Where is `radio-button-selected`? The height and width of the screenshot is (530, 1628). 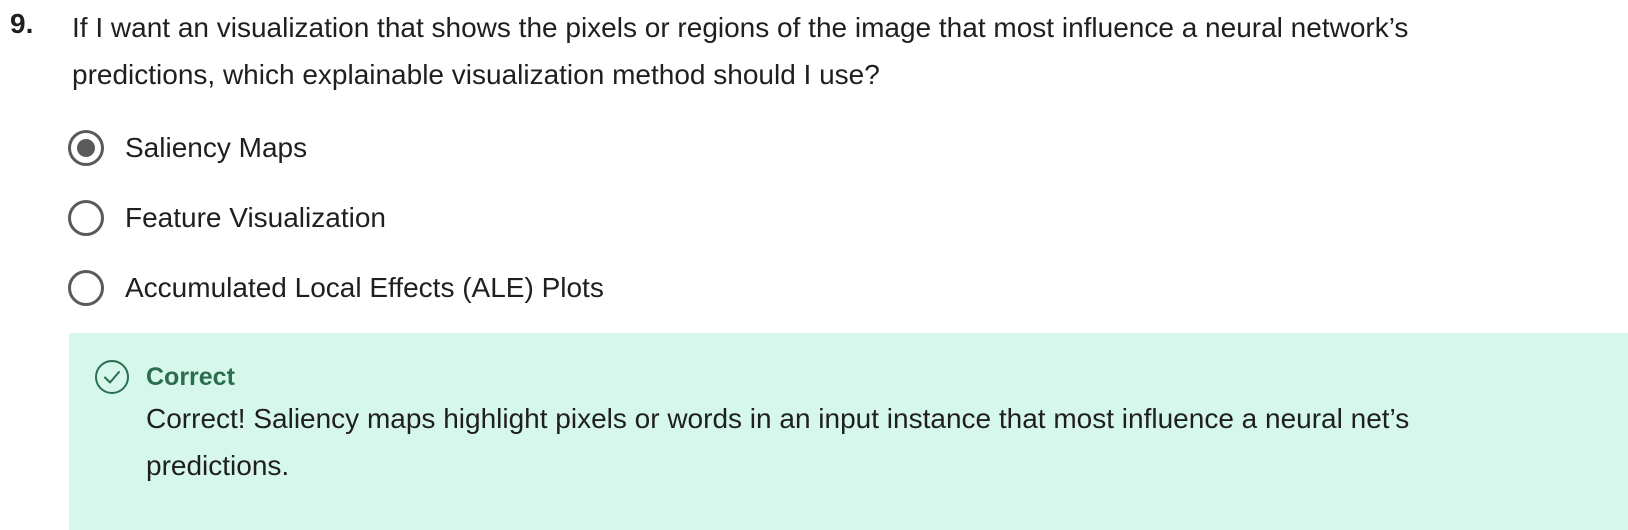 radio-button-selected is located at coordinates (86, 148).